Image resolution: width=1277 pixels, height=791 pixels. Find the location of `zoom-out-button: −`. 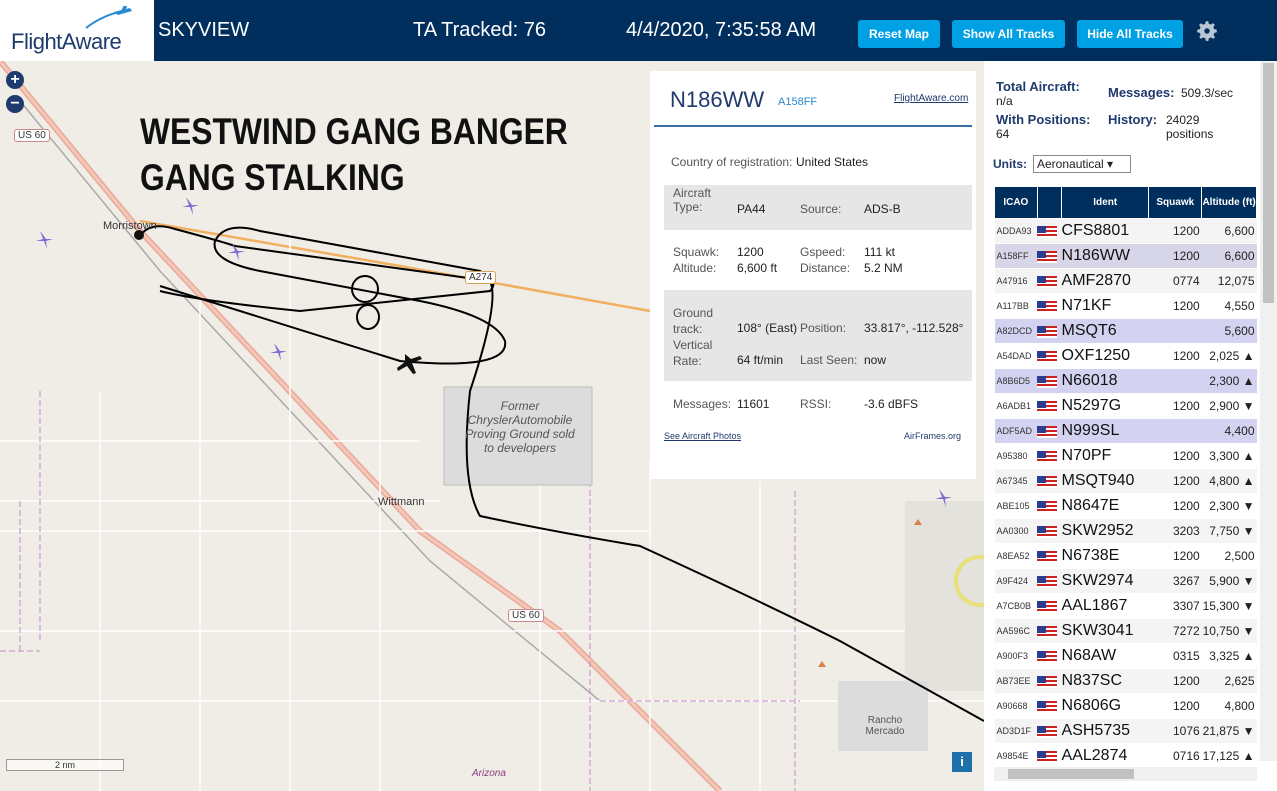

zoom-out-button: − is located at coordinates (15, 104).